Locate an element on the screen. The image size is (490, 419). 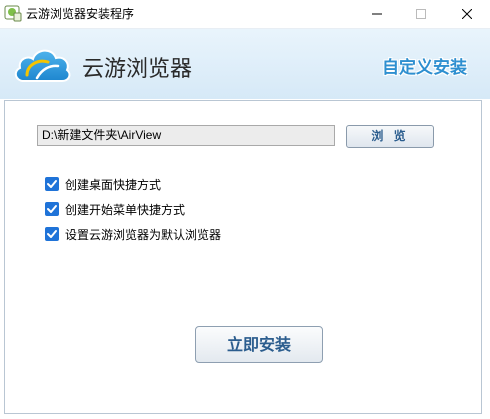
option-label: 创建开始菜单快捷方式 is located at coordinates (125, 210).